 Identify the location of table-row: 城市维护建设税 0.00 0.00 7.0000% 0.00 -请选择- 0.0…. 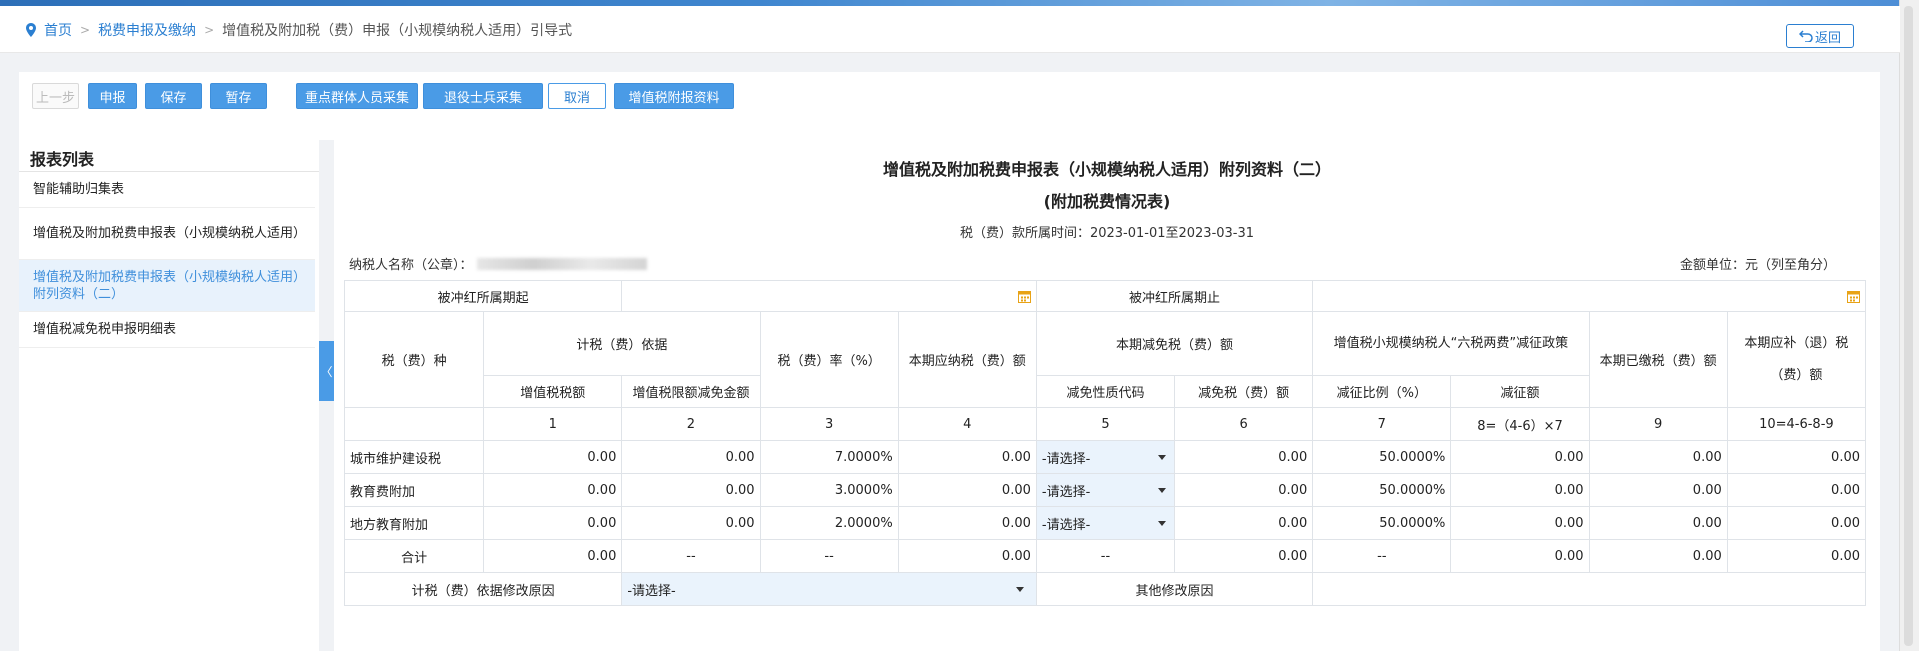
(1105, 457).